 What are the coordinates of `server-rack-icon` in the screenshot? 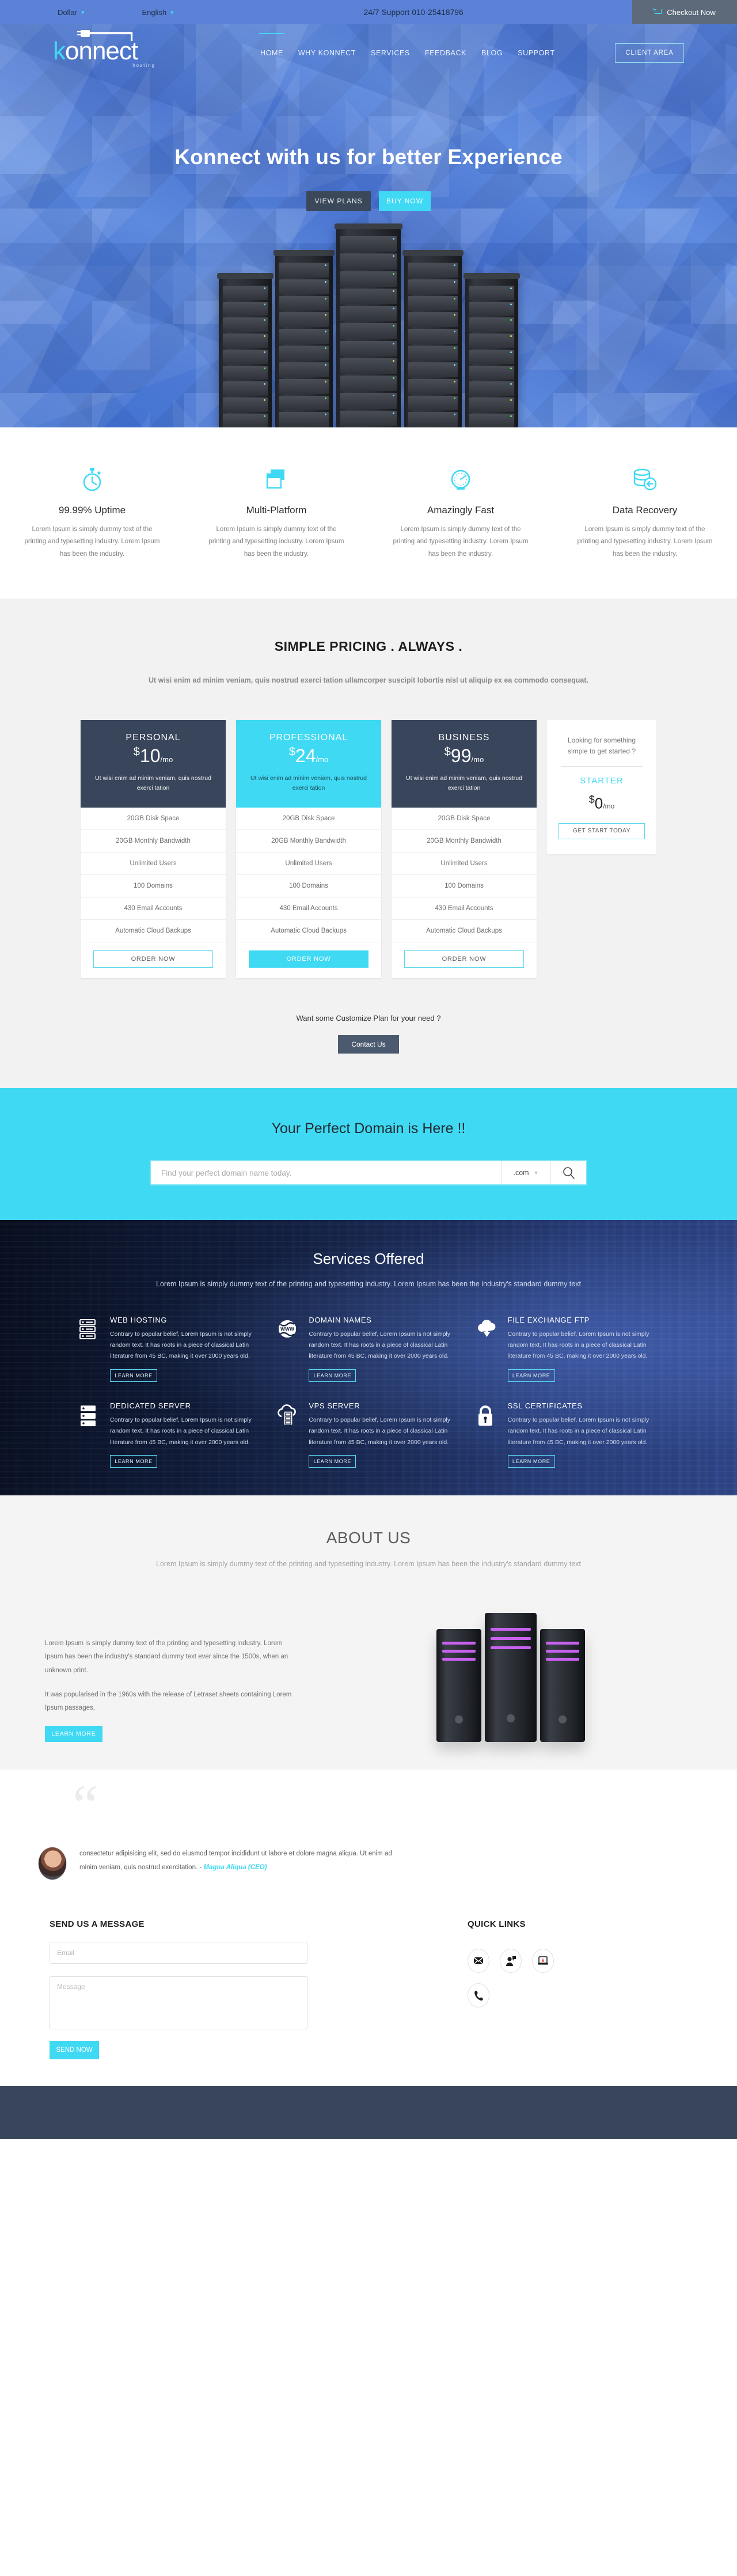 It's located at (90, 1349).